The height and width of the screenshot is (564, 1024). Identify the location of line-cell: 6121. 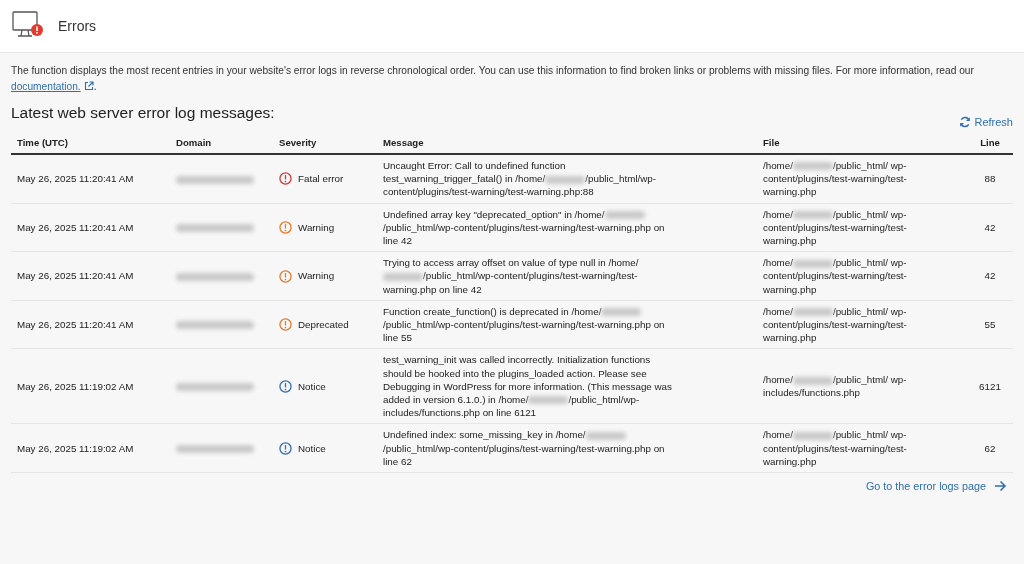
(990, 386).